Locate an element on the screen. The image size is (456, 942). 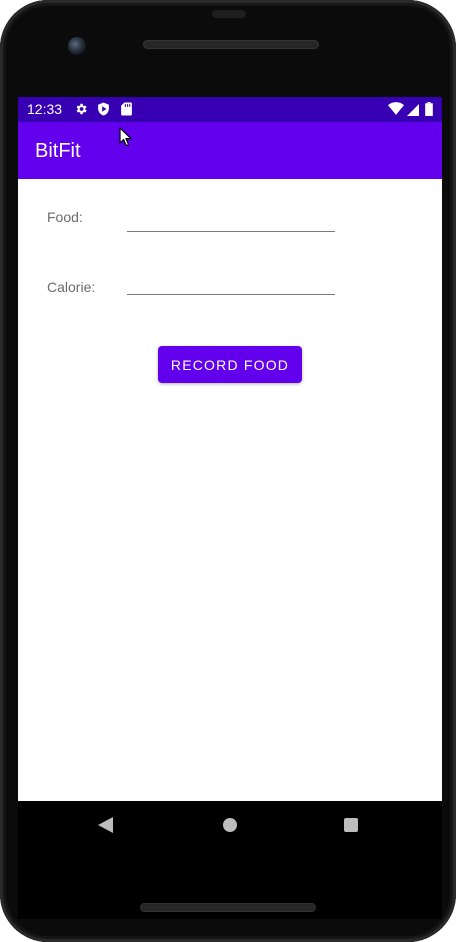
app-bar: BitFit is located at coordinates (230, 150).